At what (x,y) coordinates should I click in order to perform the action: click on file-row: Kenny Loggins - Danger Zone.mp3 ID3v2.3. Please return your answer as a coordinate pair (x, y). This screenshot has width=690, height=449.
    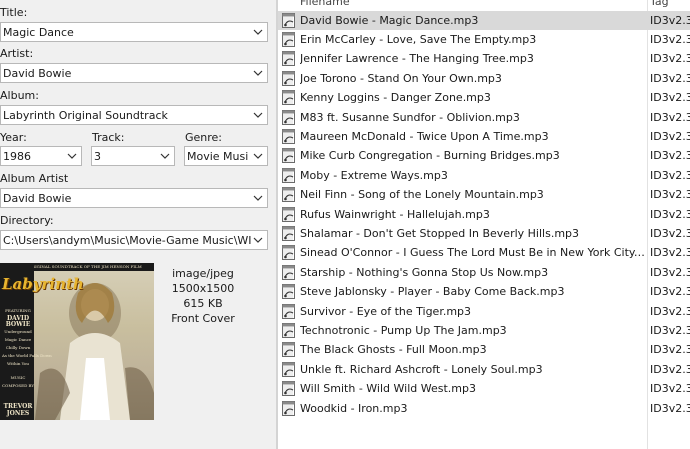
    Looking at the image, I should click on (484, 97).